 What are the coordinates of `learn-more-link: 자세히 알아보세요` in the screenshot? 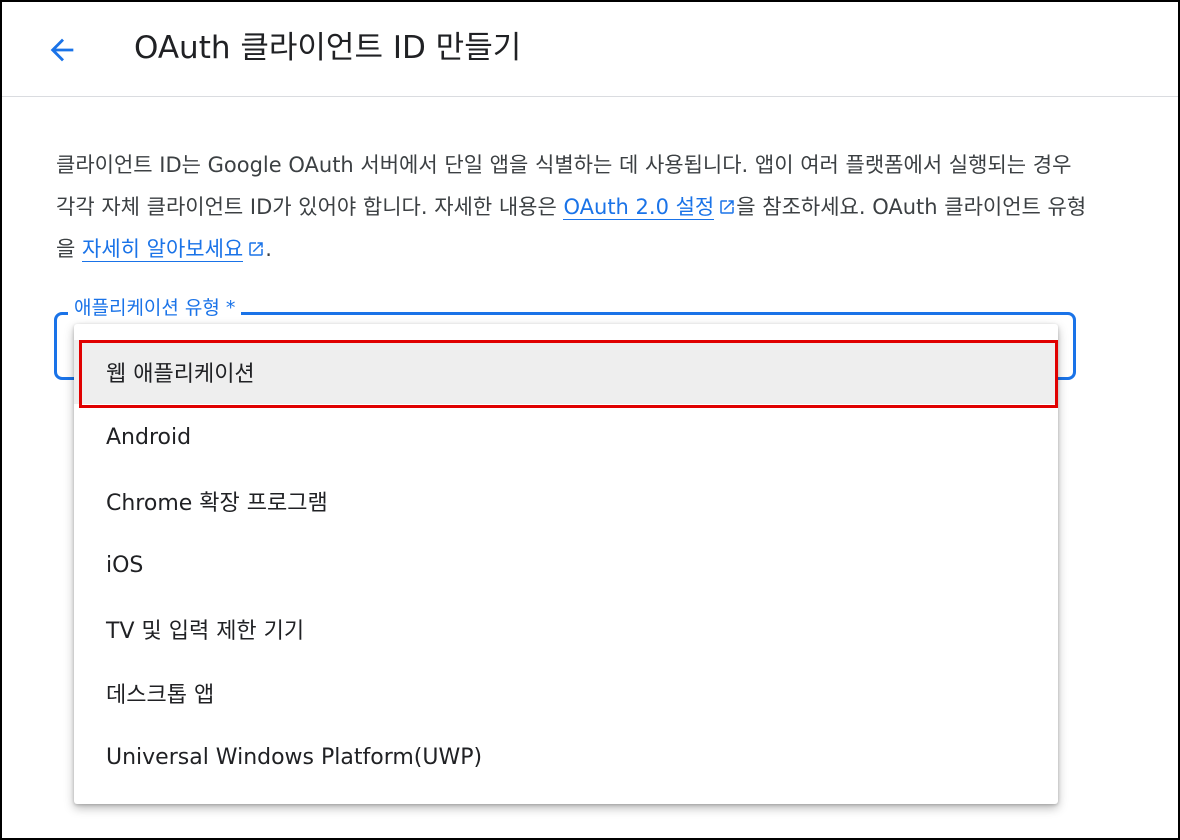 It's located at (163, 249).